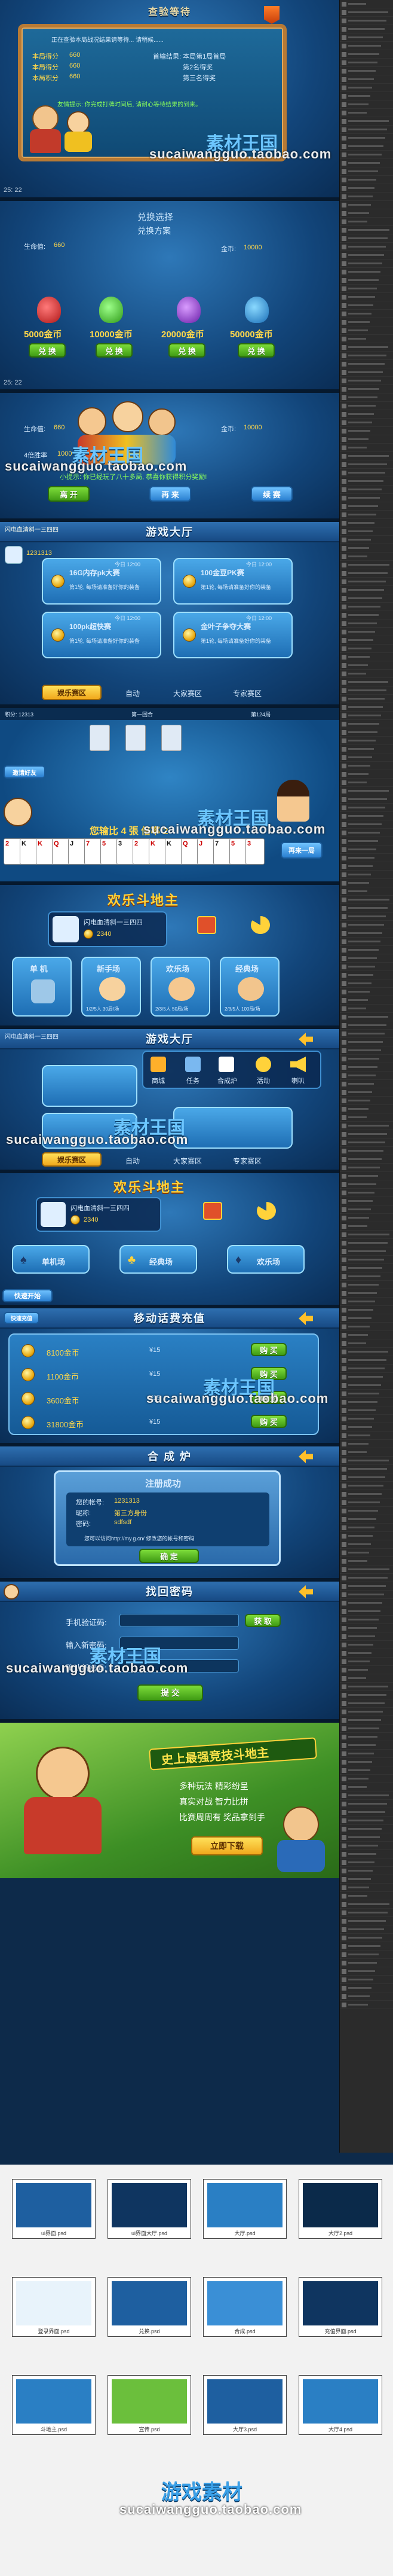  Describe the element at coordinates (245, 2209) in the screenshot. I see `file-thumbnail: 大厅.psd` at that location.